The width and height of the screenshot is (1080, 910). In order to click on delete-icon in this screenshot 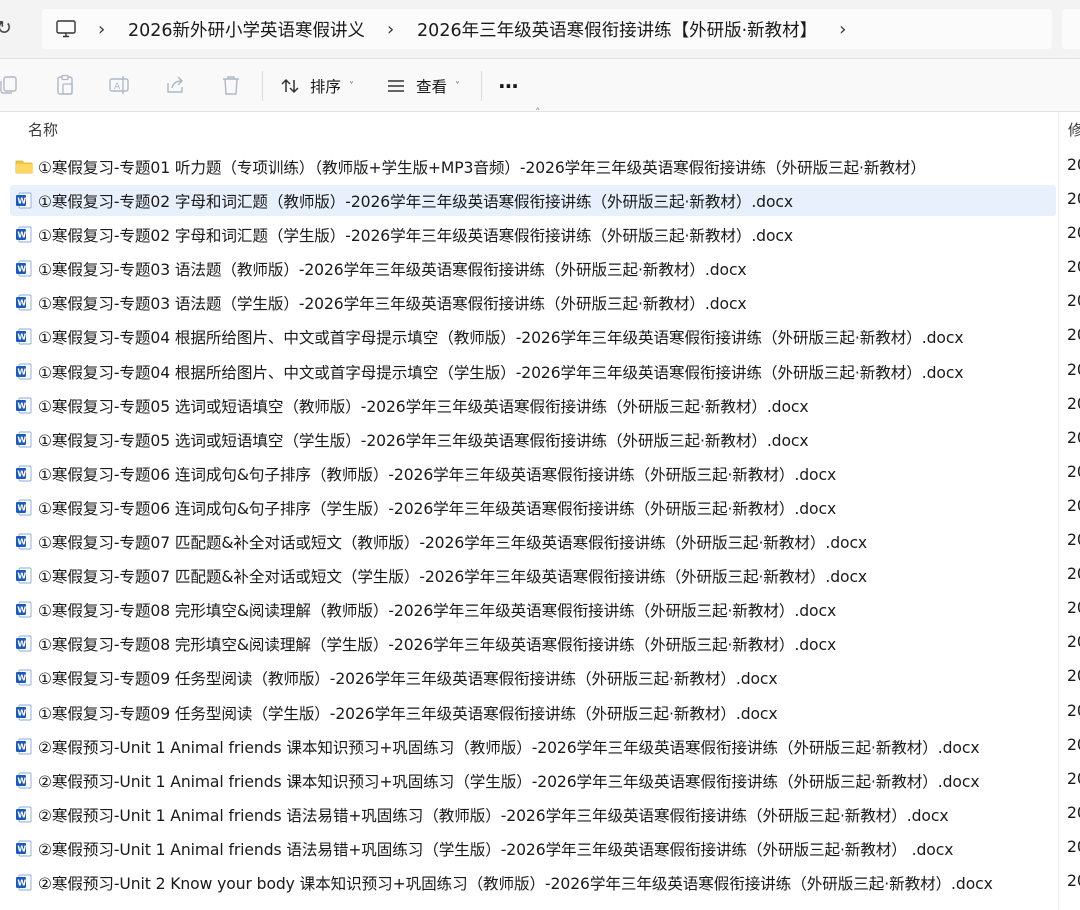, I will do `click(231, 85)`.